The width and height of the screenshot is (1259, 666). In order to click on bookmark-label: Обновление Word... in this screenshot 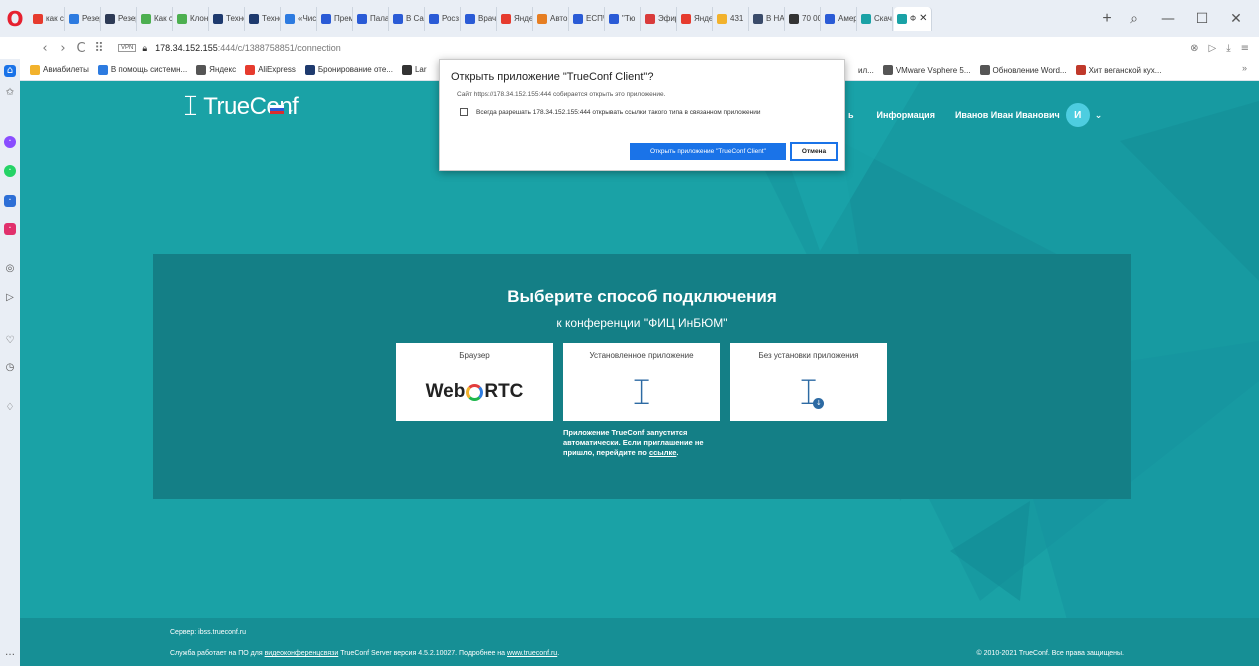, I will do `click(1029, 70)`.